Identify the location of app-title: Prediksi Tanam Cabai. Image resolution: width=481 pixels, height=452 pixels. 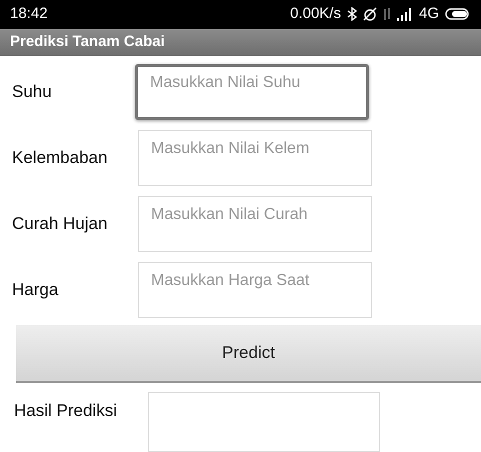
(87, 42).